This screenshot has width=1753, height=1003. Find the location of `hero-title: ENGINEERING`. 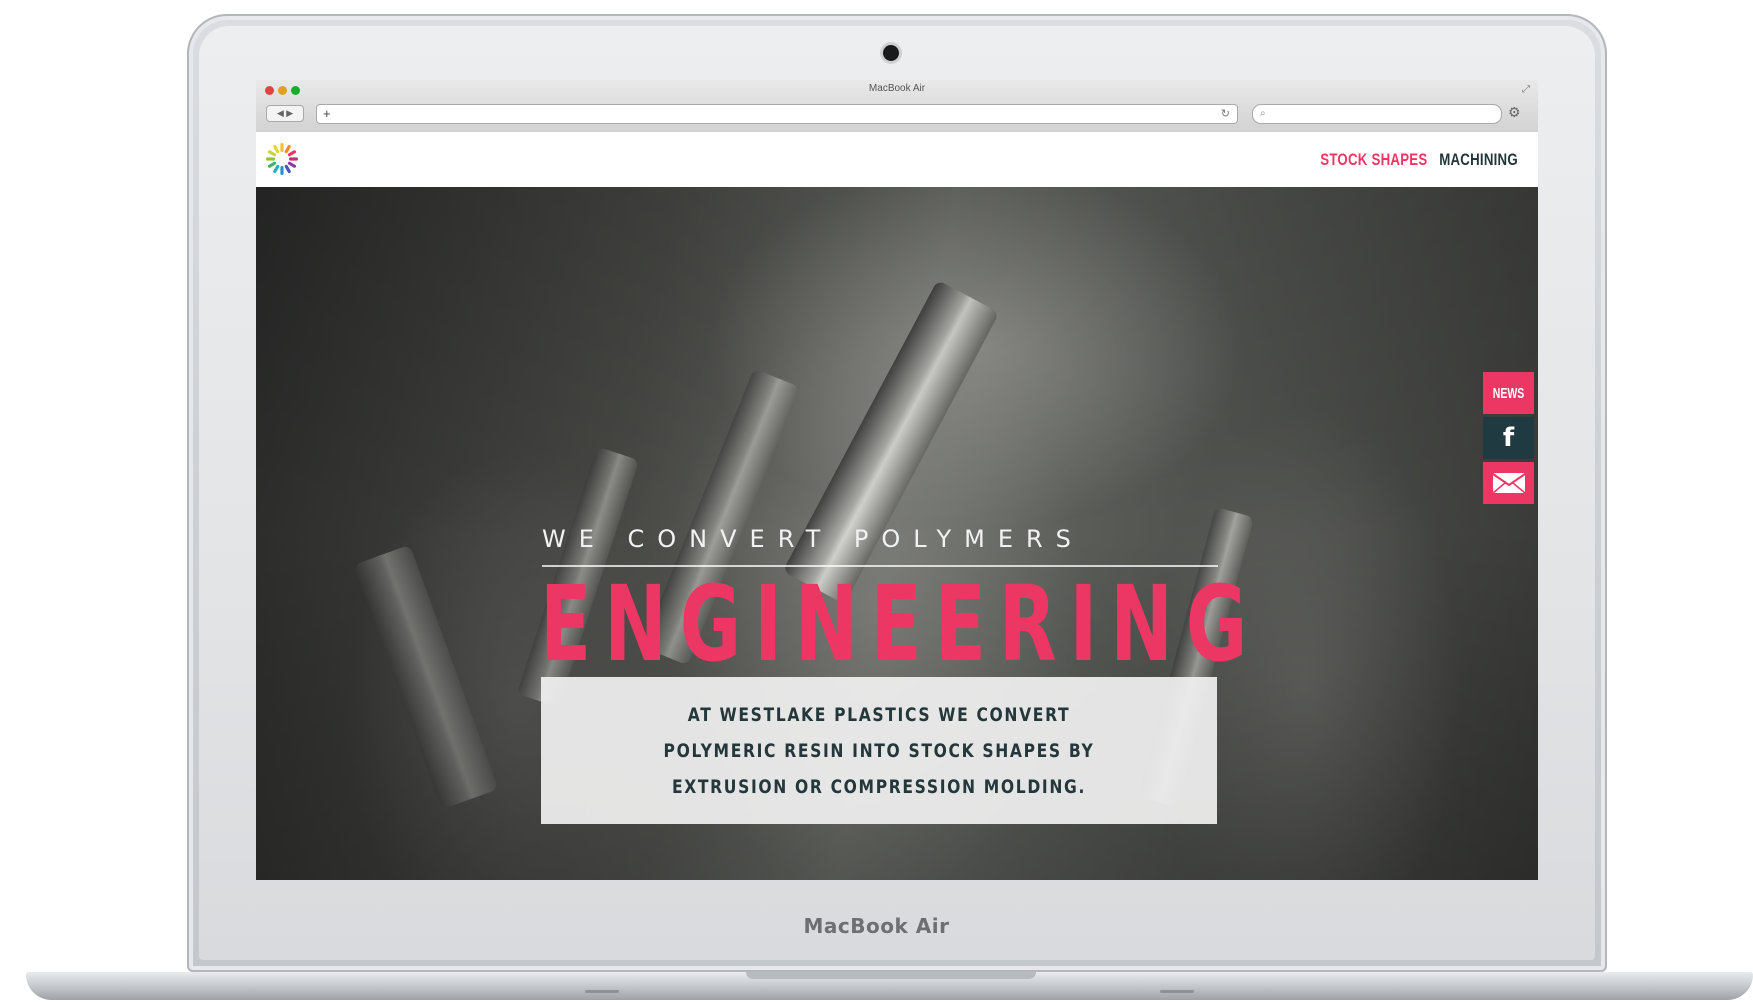

hero-title: ENGINEERING is located at coordinates (900, 624).